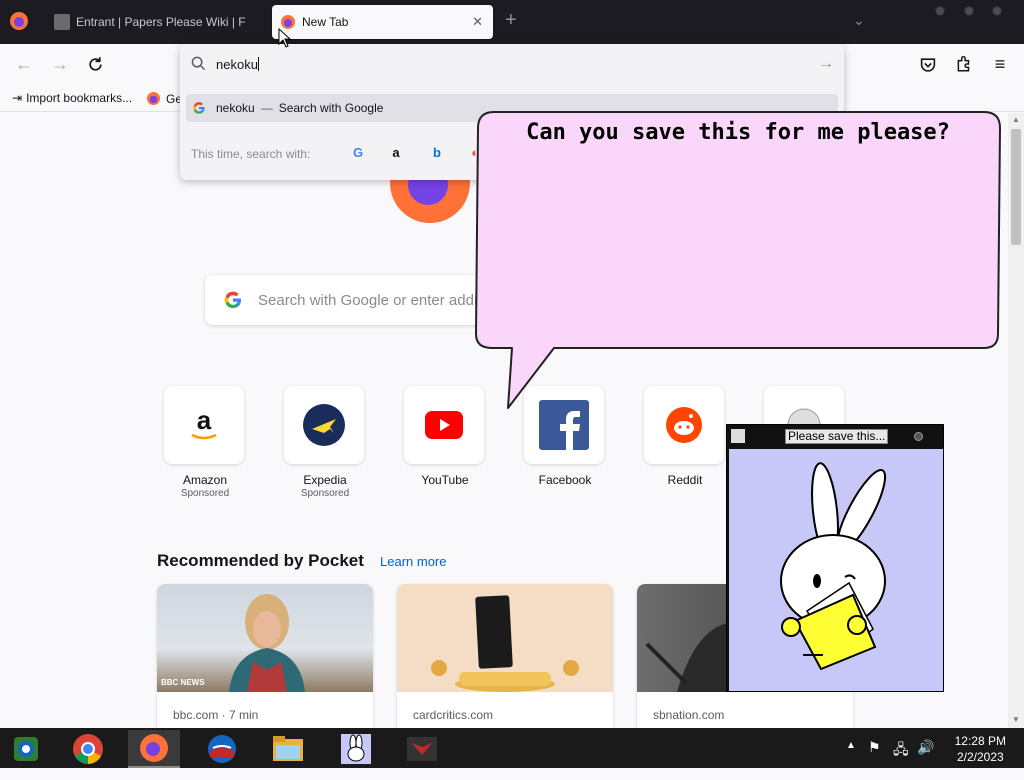  I want to click on firefox-icon, so click(154, 748).